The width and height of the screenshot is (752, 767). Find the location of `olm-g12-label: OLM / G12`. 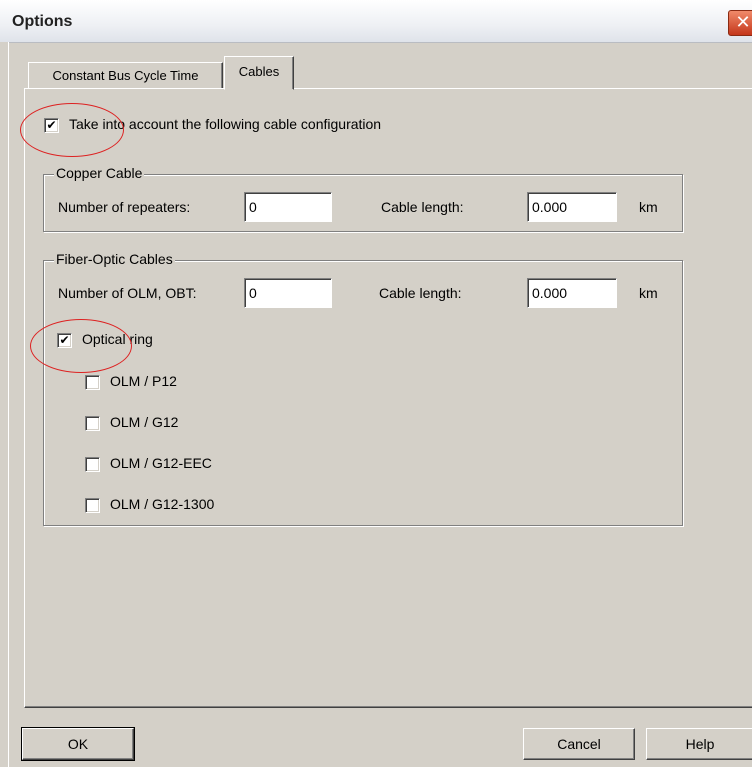

olm-g12-label: OLM / G12 is located at coordinates (144, 422).